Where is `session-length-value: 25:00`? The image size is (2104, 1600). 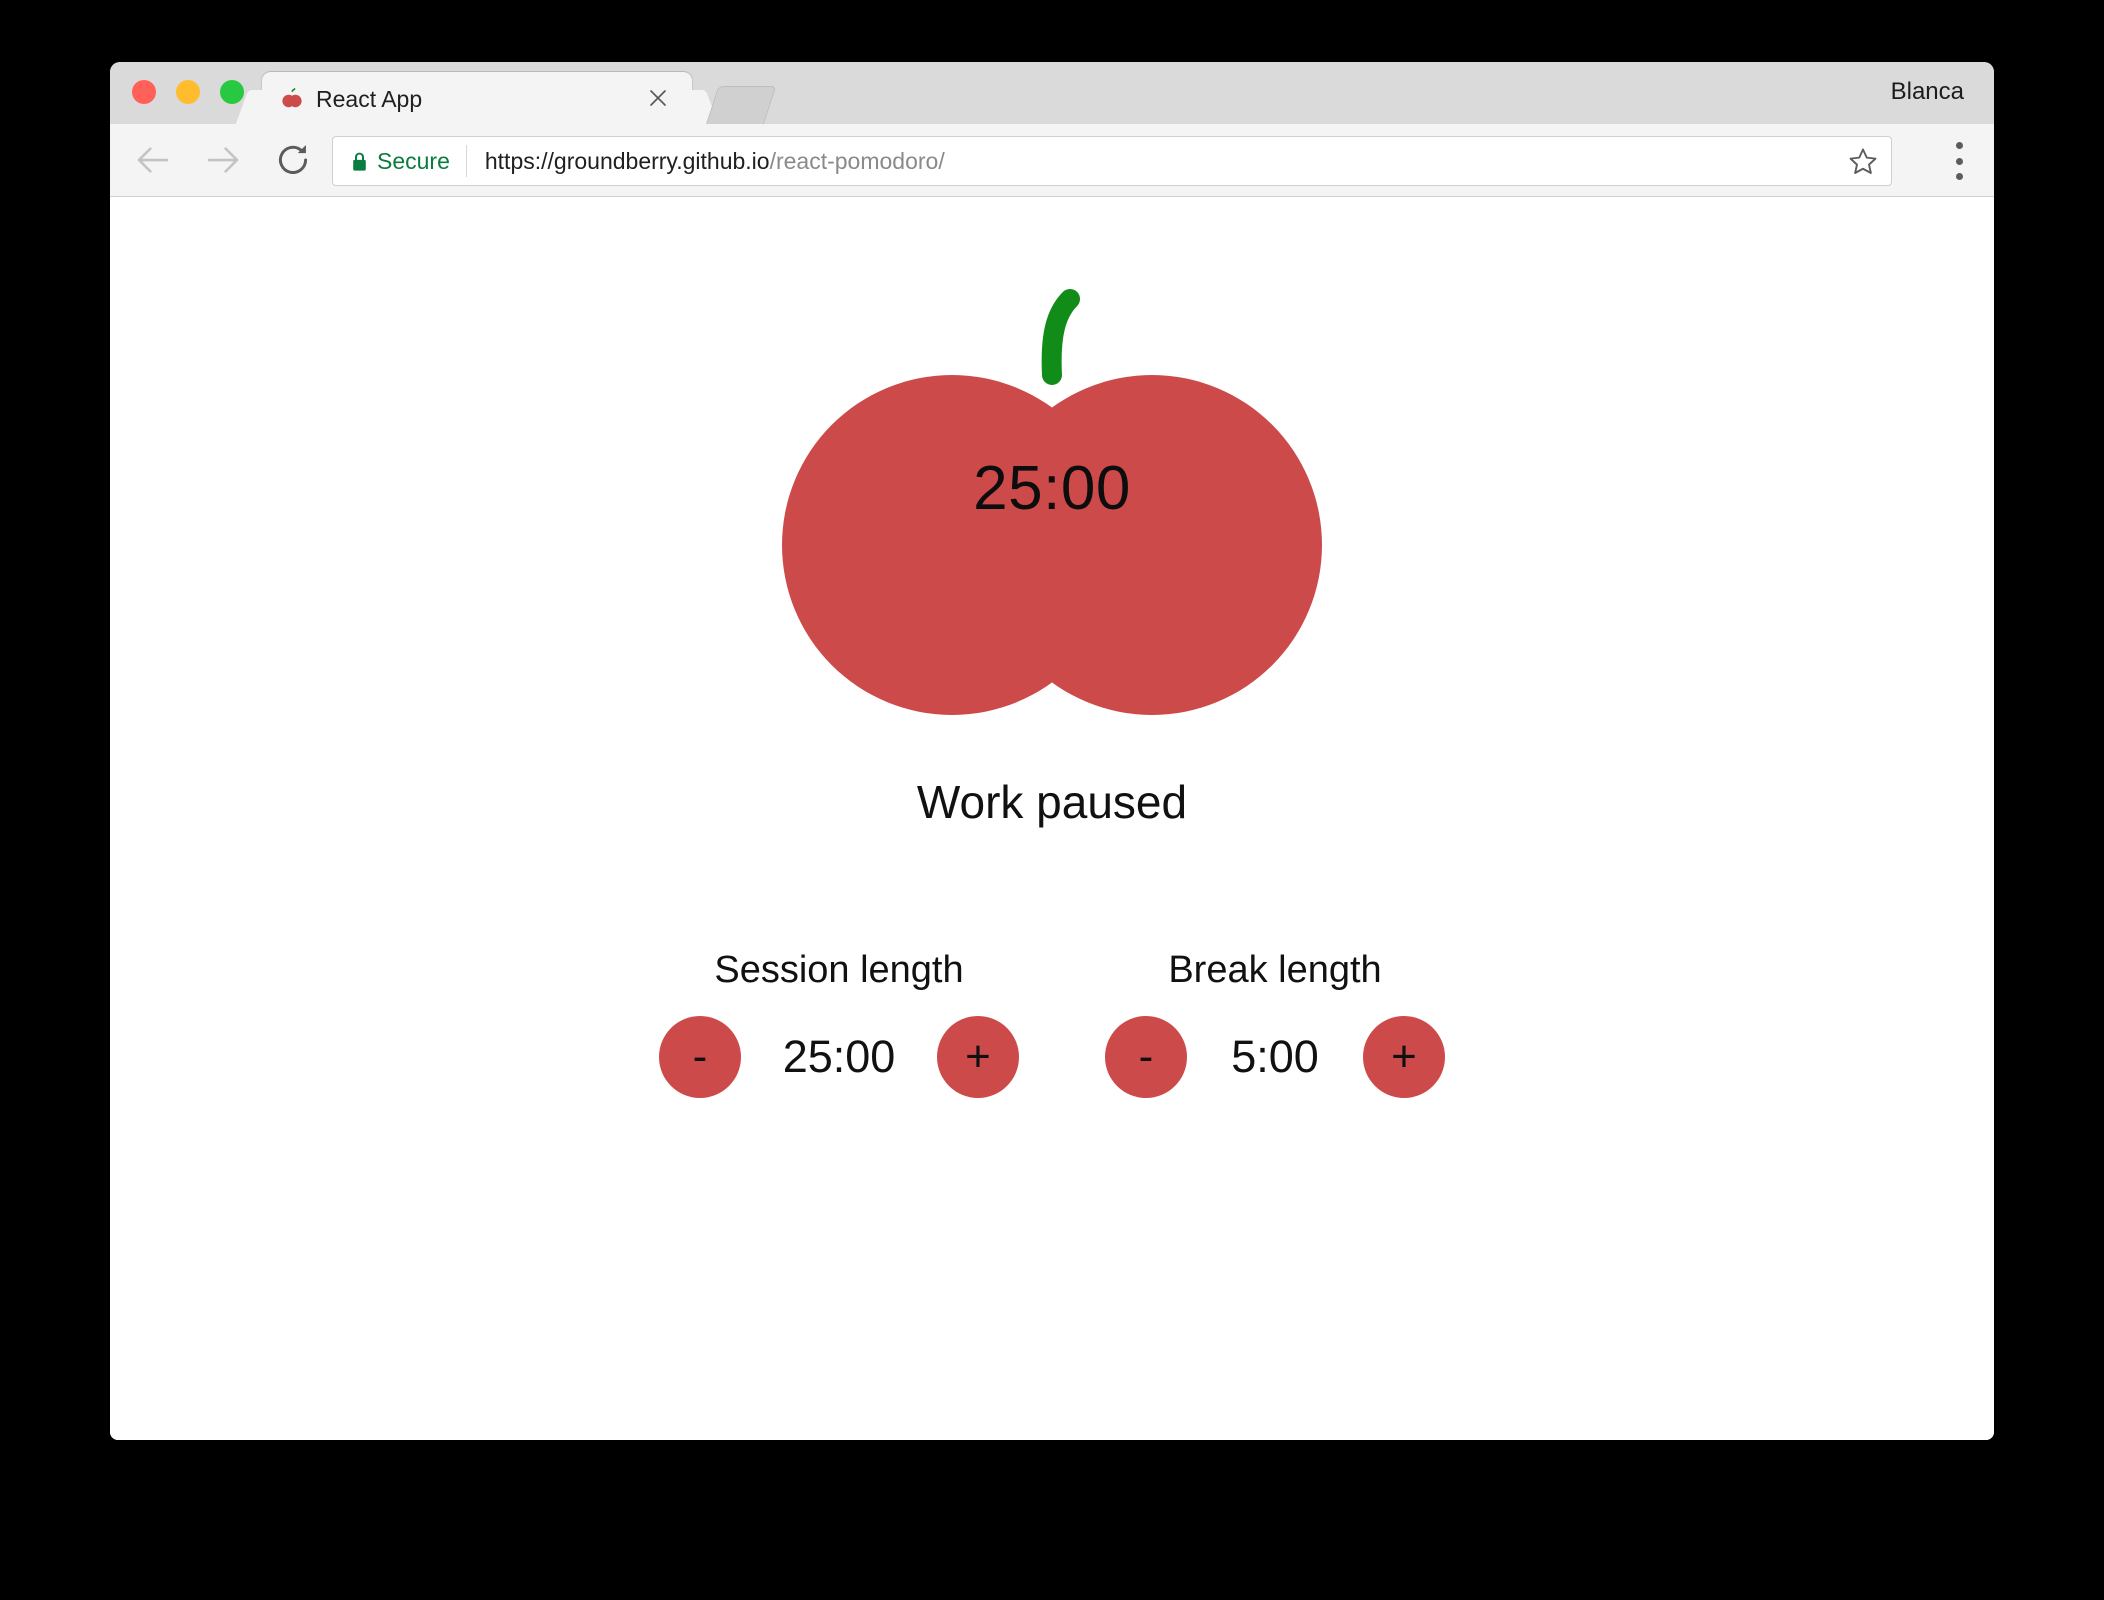 session-length-value: 25:00 is located at coordinates (839, 1056).